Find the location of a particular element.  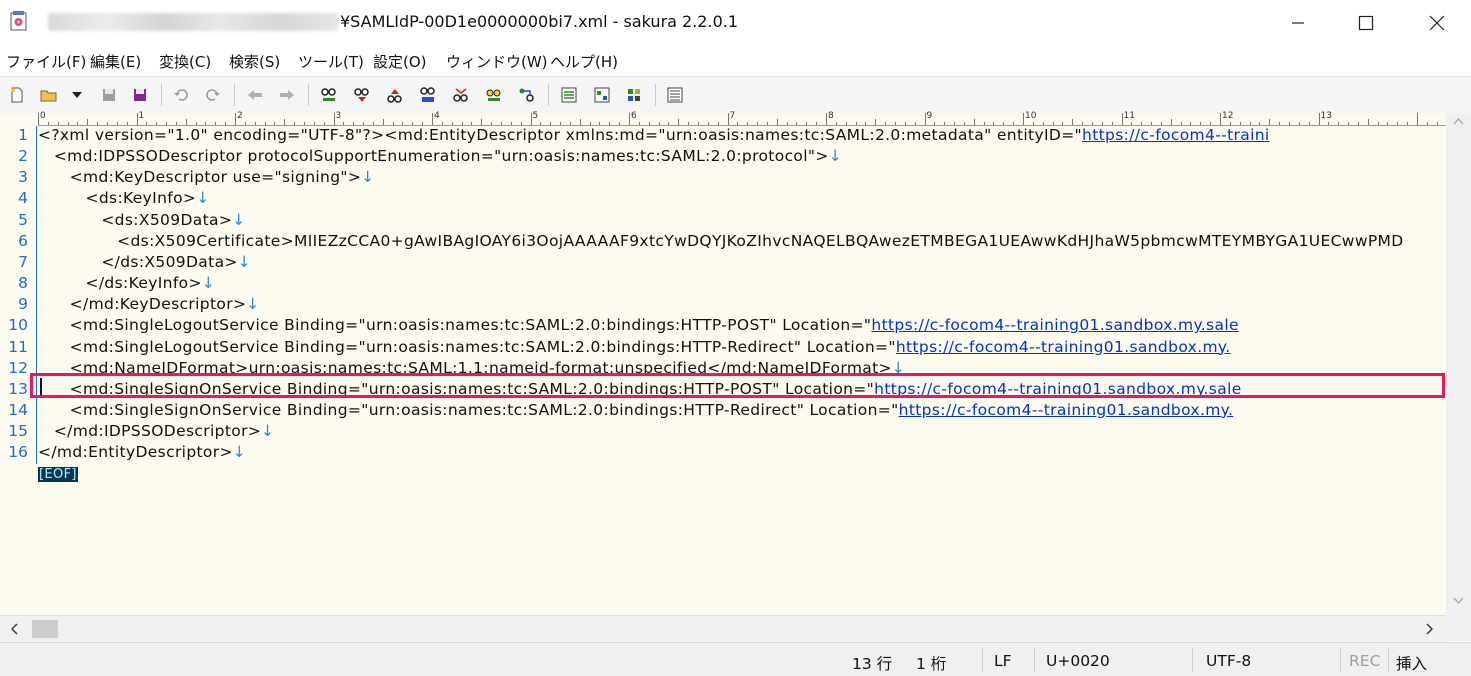

url-link: https://c-focom4--traini is located at coordinates (1176, 135).